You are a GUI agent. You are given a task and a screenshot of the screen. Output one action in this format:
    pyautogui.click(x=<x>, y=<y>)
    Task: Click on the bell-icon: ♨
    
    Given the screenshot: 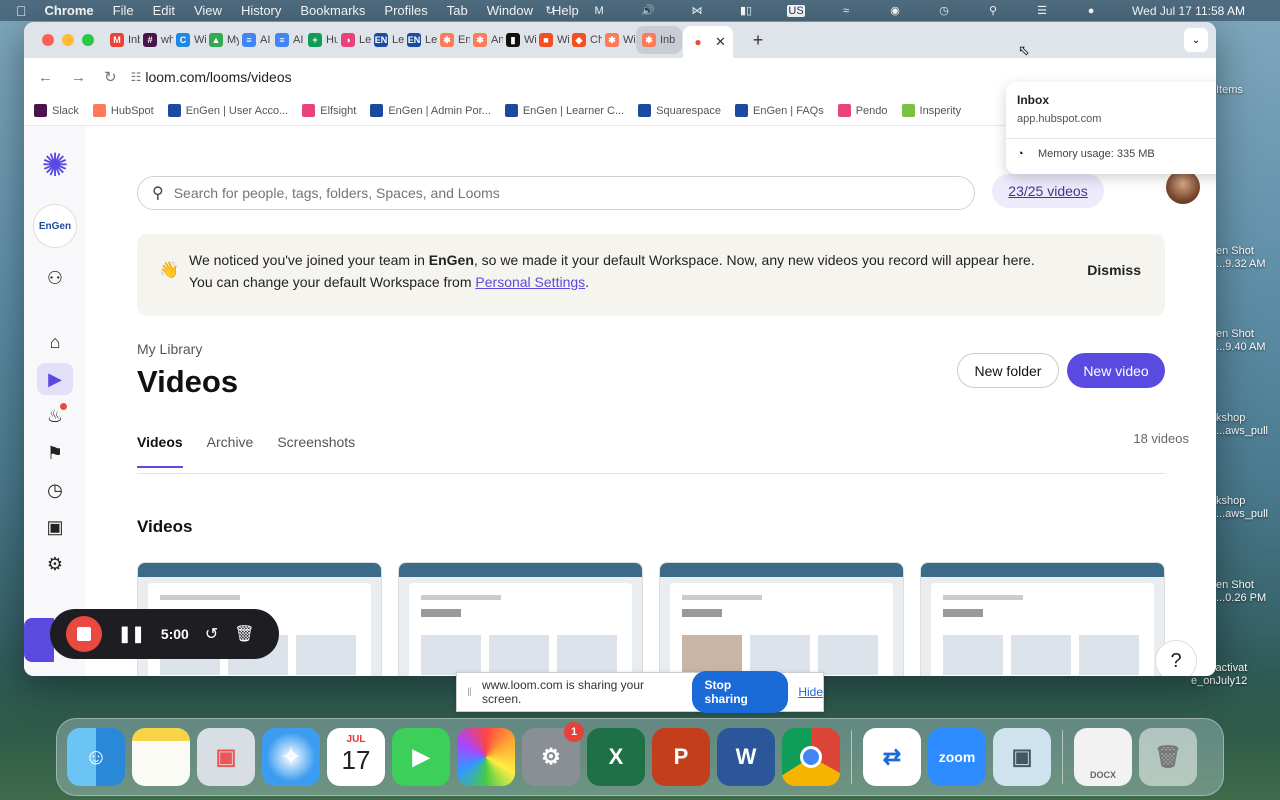 What is the action you would take?
    pyautogui.click(x=55, y=416)
    